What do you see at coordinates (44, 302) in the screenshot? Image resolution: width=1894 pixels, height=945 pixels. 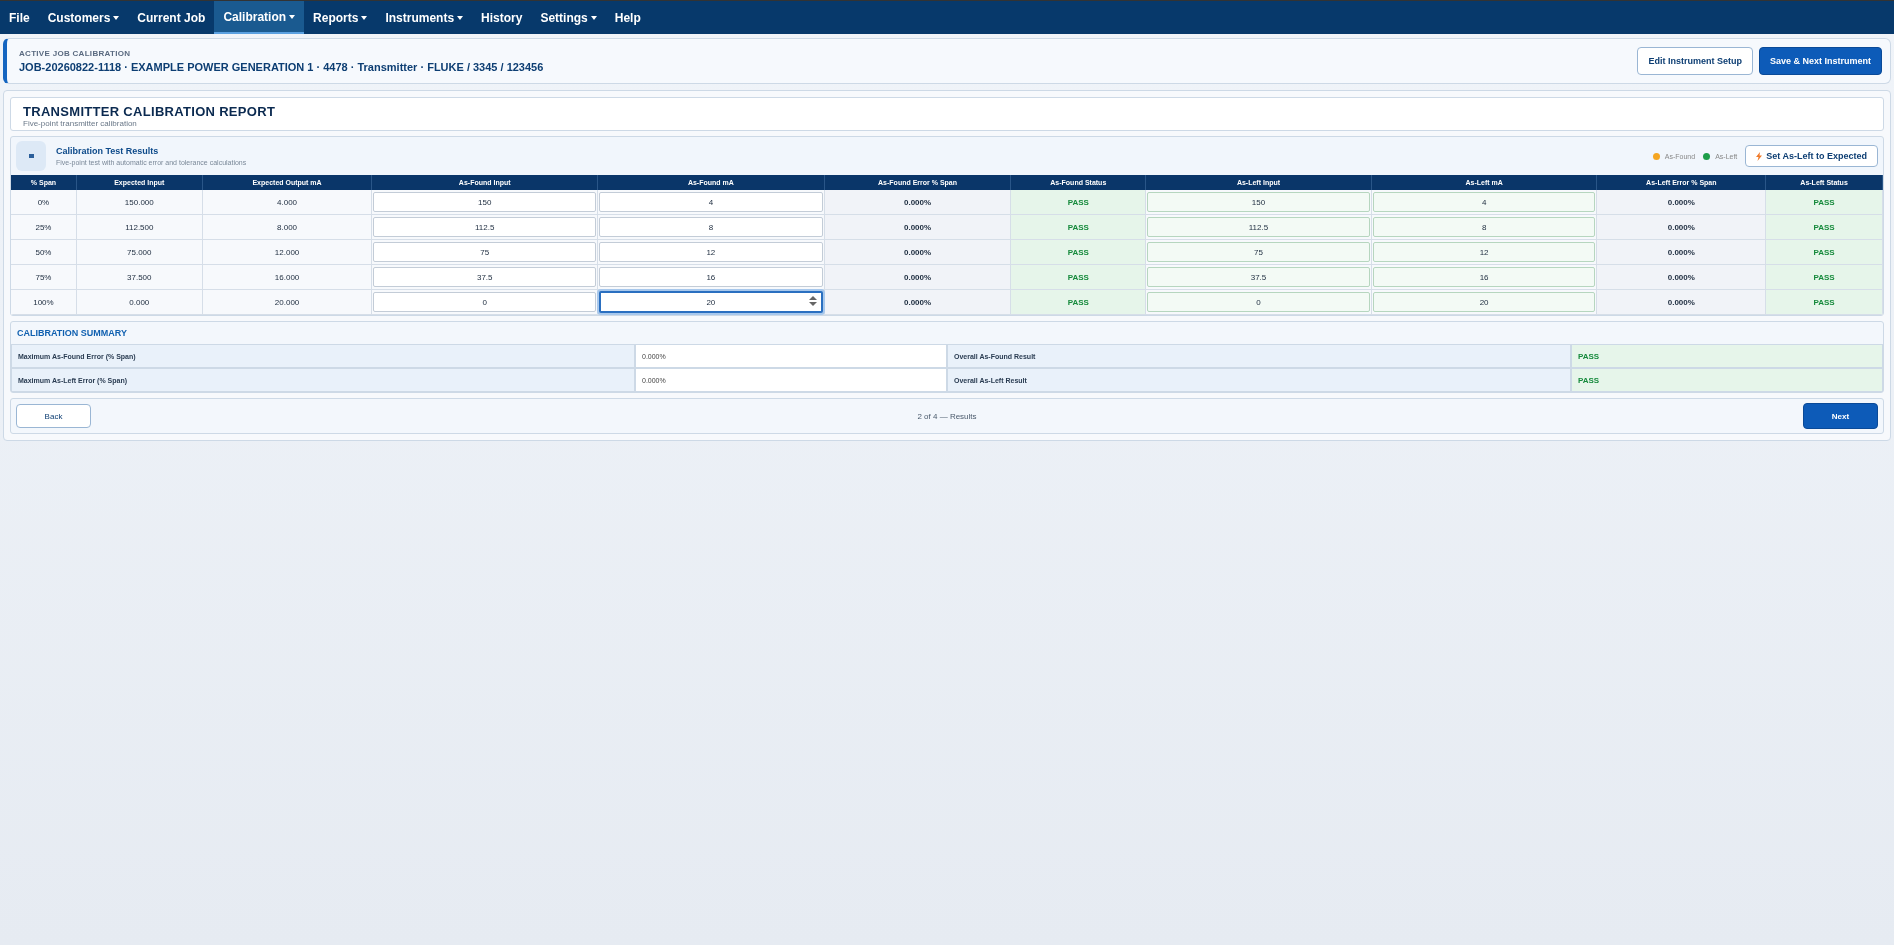 I see `table-cell: 100%` at bounding box center [44, 302].